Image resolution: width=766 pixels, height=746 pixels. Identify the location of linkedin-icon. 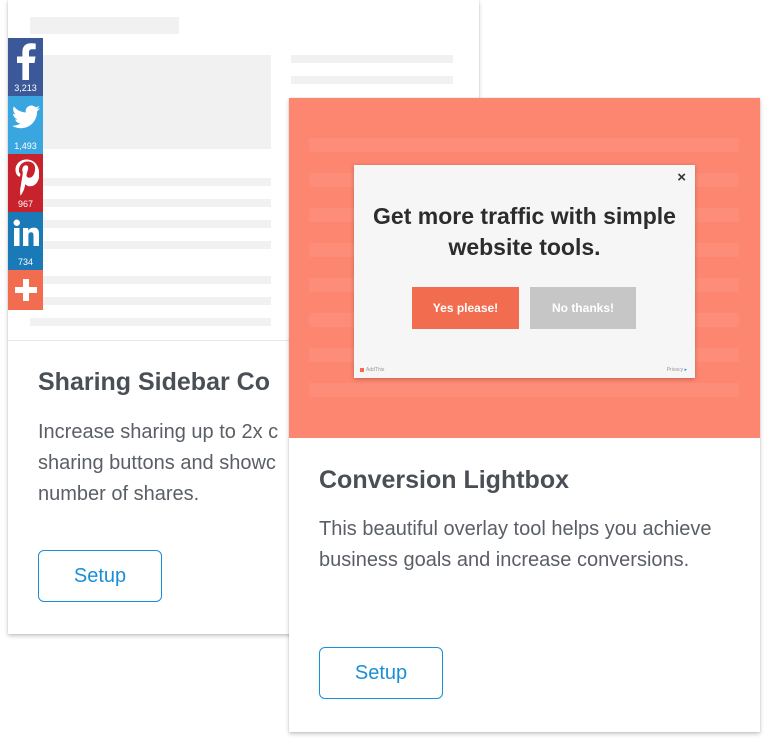
(26, 232).